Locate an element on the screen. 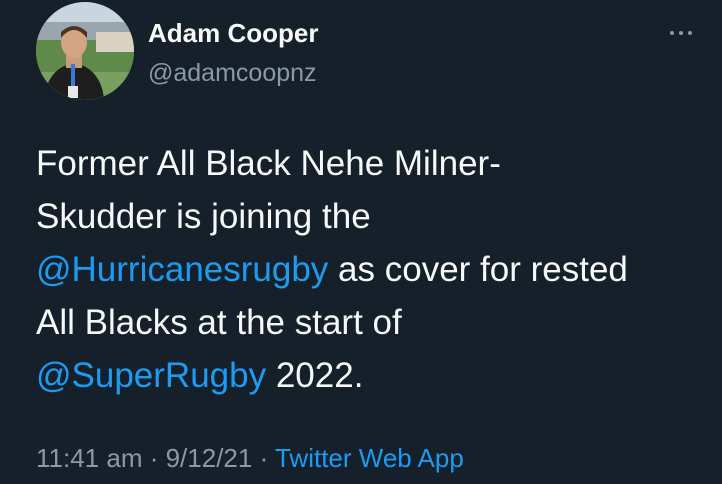  tweet-line: @Hurricanesrugby as cover for rested is located at coordinates (371, 269).